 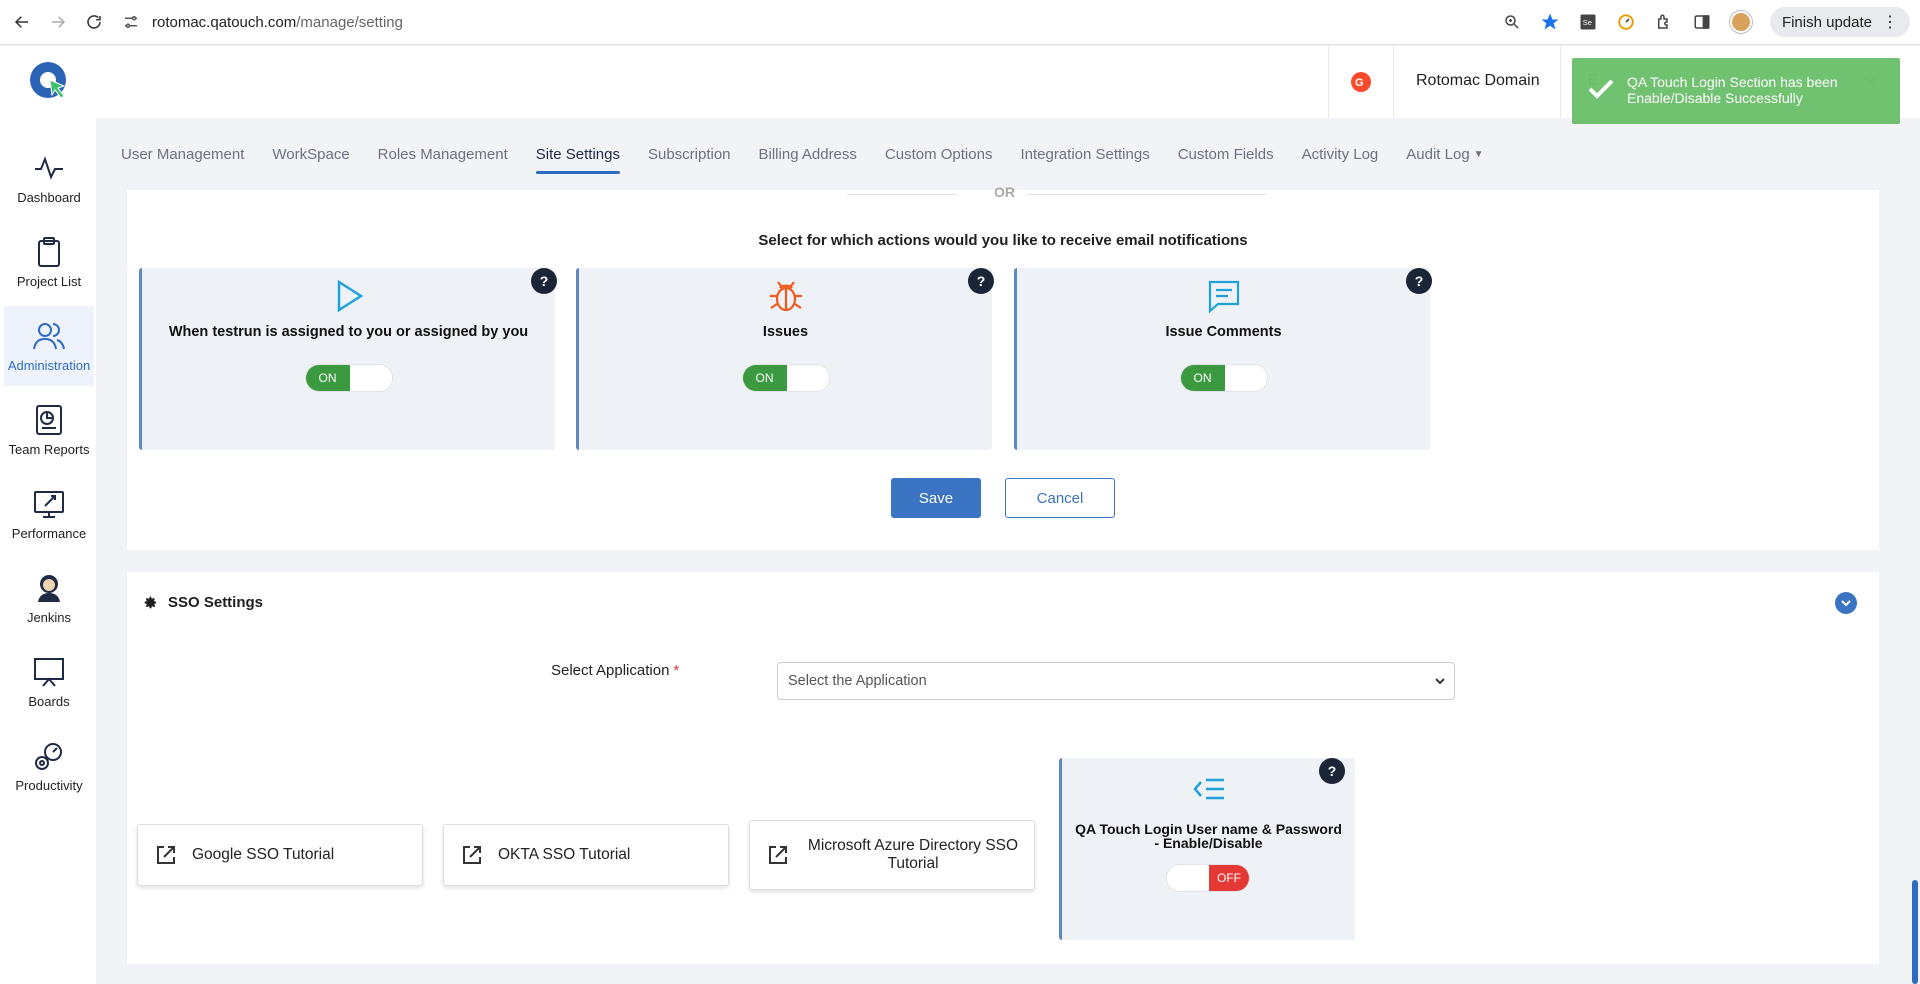 What do you see at coordinates (1915, 932) in the screenshot?
I see `scrollbar-thumb` at bounding box center [1915, 932].